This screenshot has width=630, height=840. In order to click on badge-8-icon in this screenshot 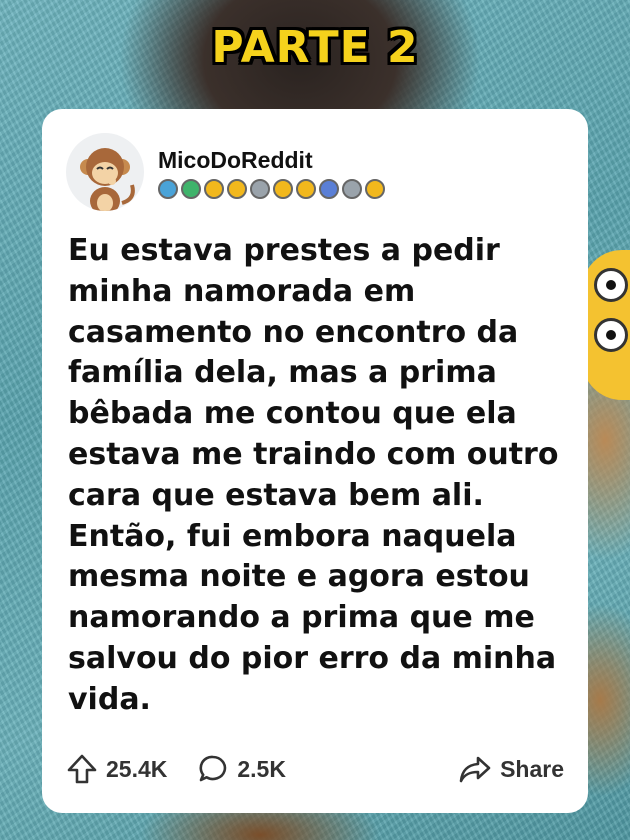, I will do `click(329, 189)`.